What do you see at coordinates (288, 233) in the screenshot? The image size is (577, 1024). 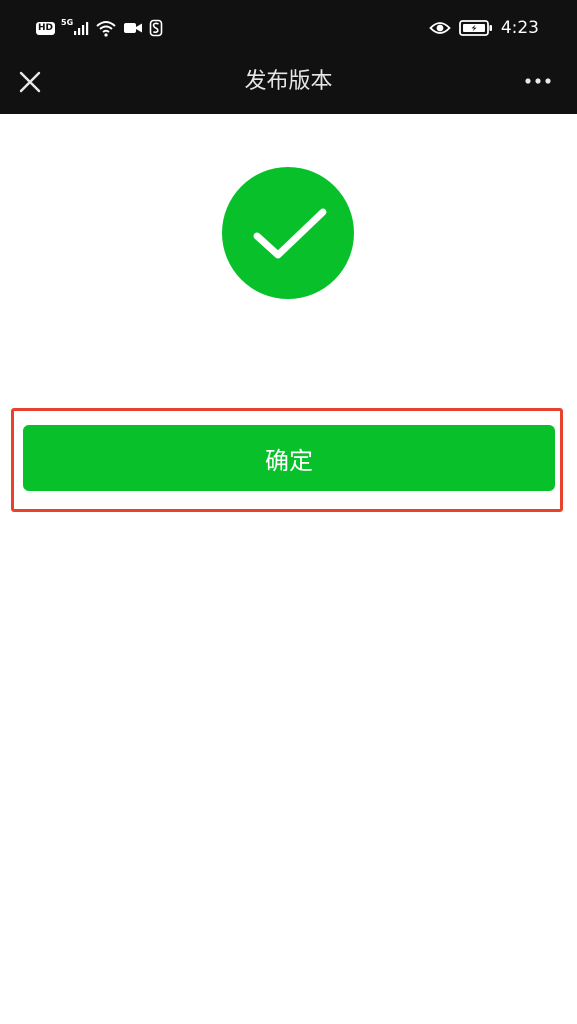 I see `check-circle-icon` at bounding box center [288, 233].